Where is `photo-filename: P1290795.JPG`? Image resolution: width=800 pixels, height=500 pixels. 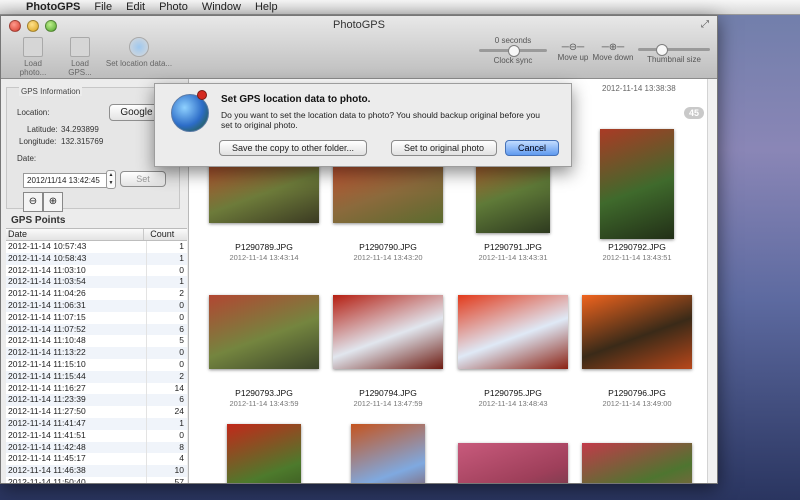
photo-filename: P1290795.JPG is located at coordinates (513, 393).